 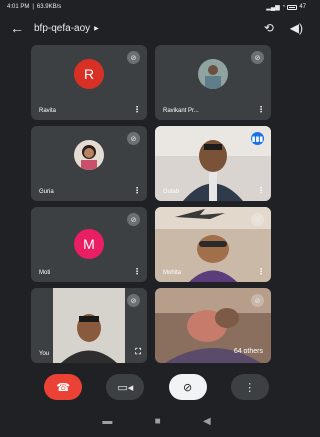 I want to click on recents-icon: ▬, so click(x=107, y=421).